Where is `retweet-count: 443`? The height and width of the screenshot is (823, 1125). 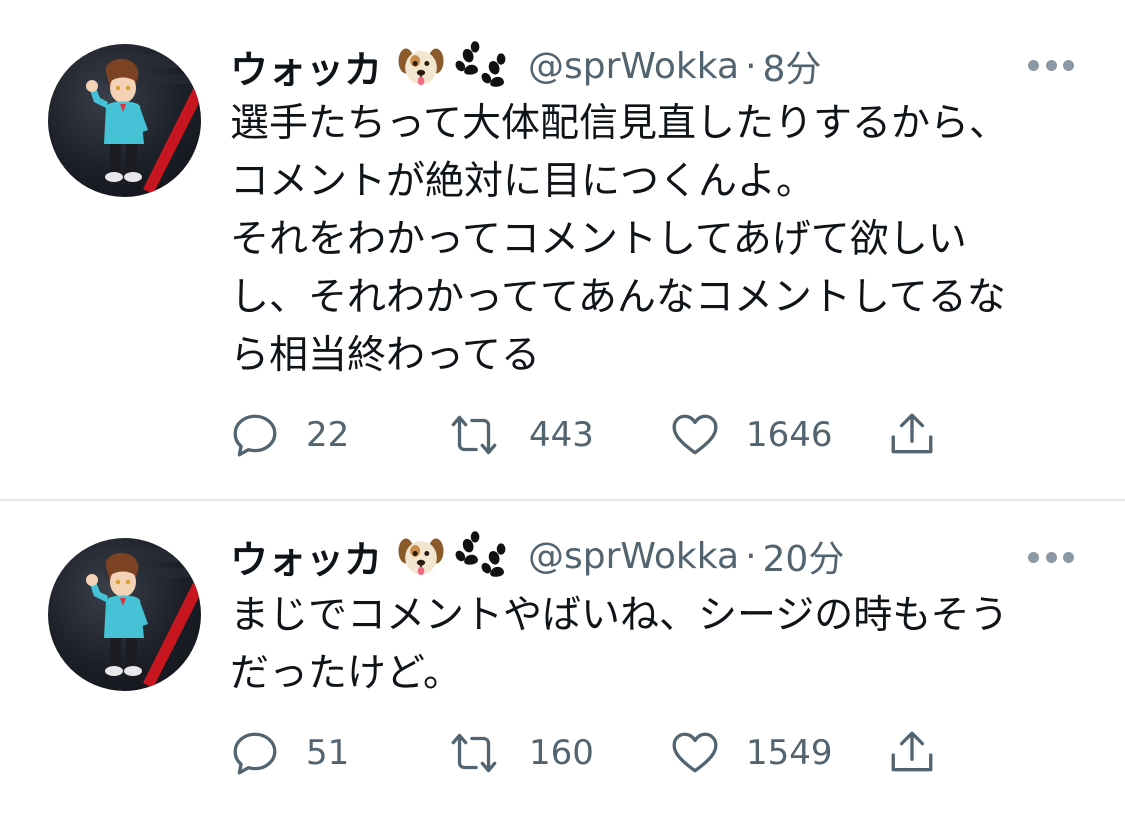 retweet-count: 443 is located at coordinates (561, 435).